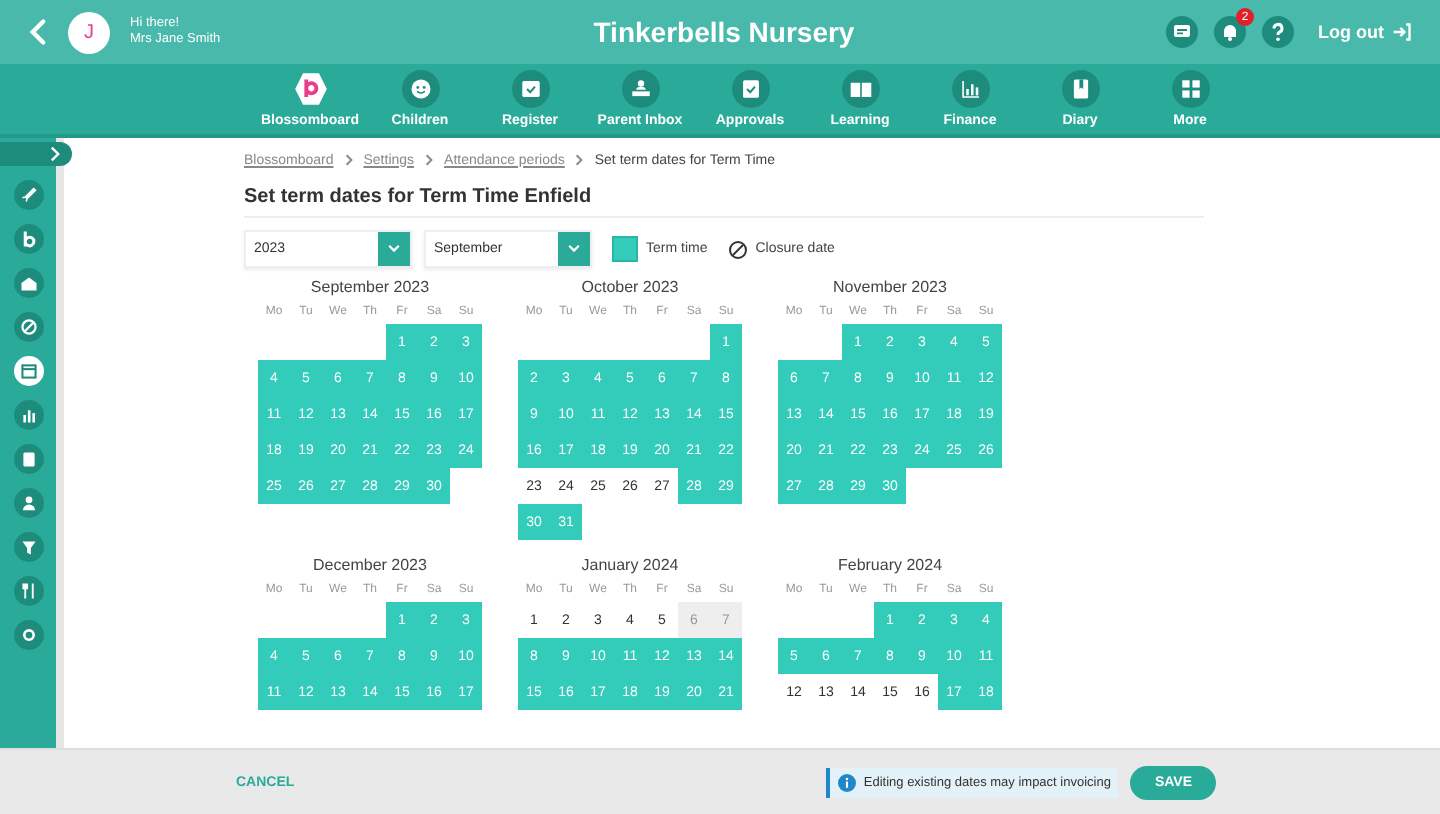 The image size is (1440, 814). What do you see at coordinates (640, 89) in the screenshot?
I see `person-tray-icon` at bounding box center [640, 89].